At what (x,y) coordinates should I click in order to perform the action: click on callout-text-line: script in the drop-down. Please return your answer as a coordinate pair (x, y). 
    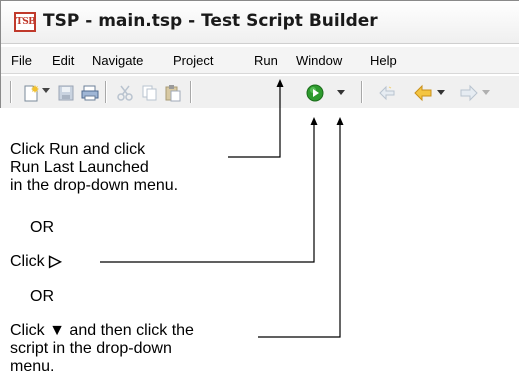
    Looking at the image, I should click on (91, 348).